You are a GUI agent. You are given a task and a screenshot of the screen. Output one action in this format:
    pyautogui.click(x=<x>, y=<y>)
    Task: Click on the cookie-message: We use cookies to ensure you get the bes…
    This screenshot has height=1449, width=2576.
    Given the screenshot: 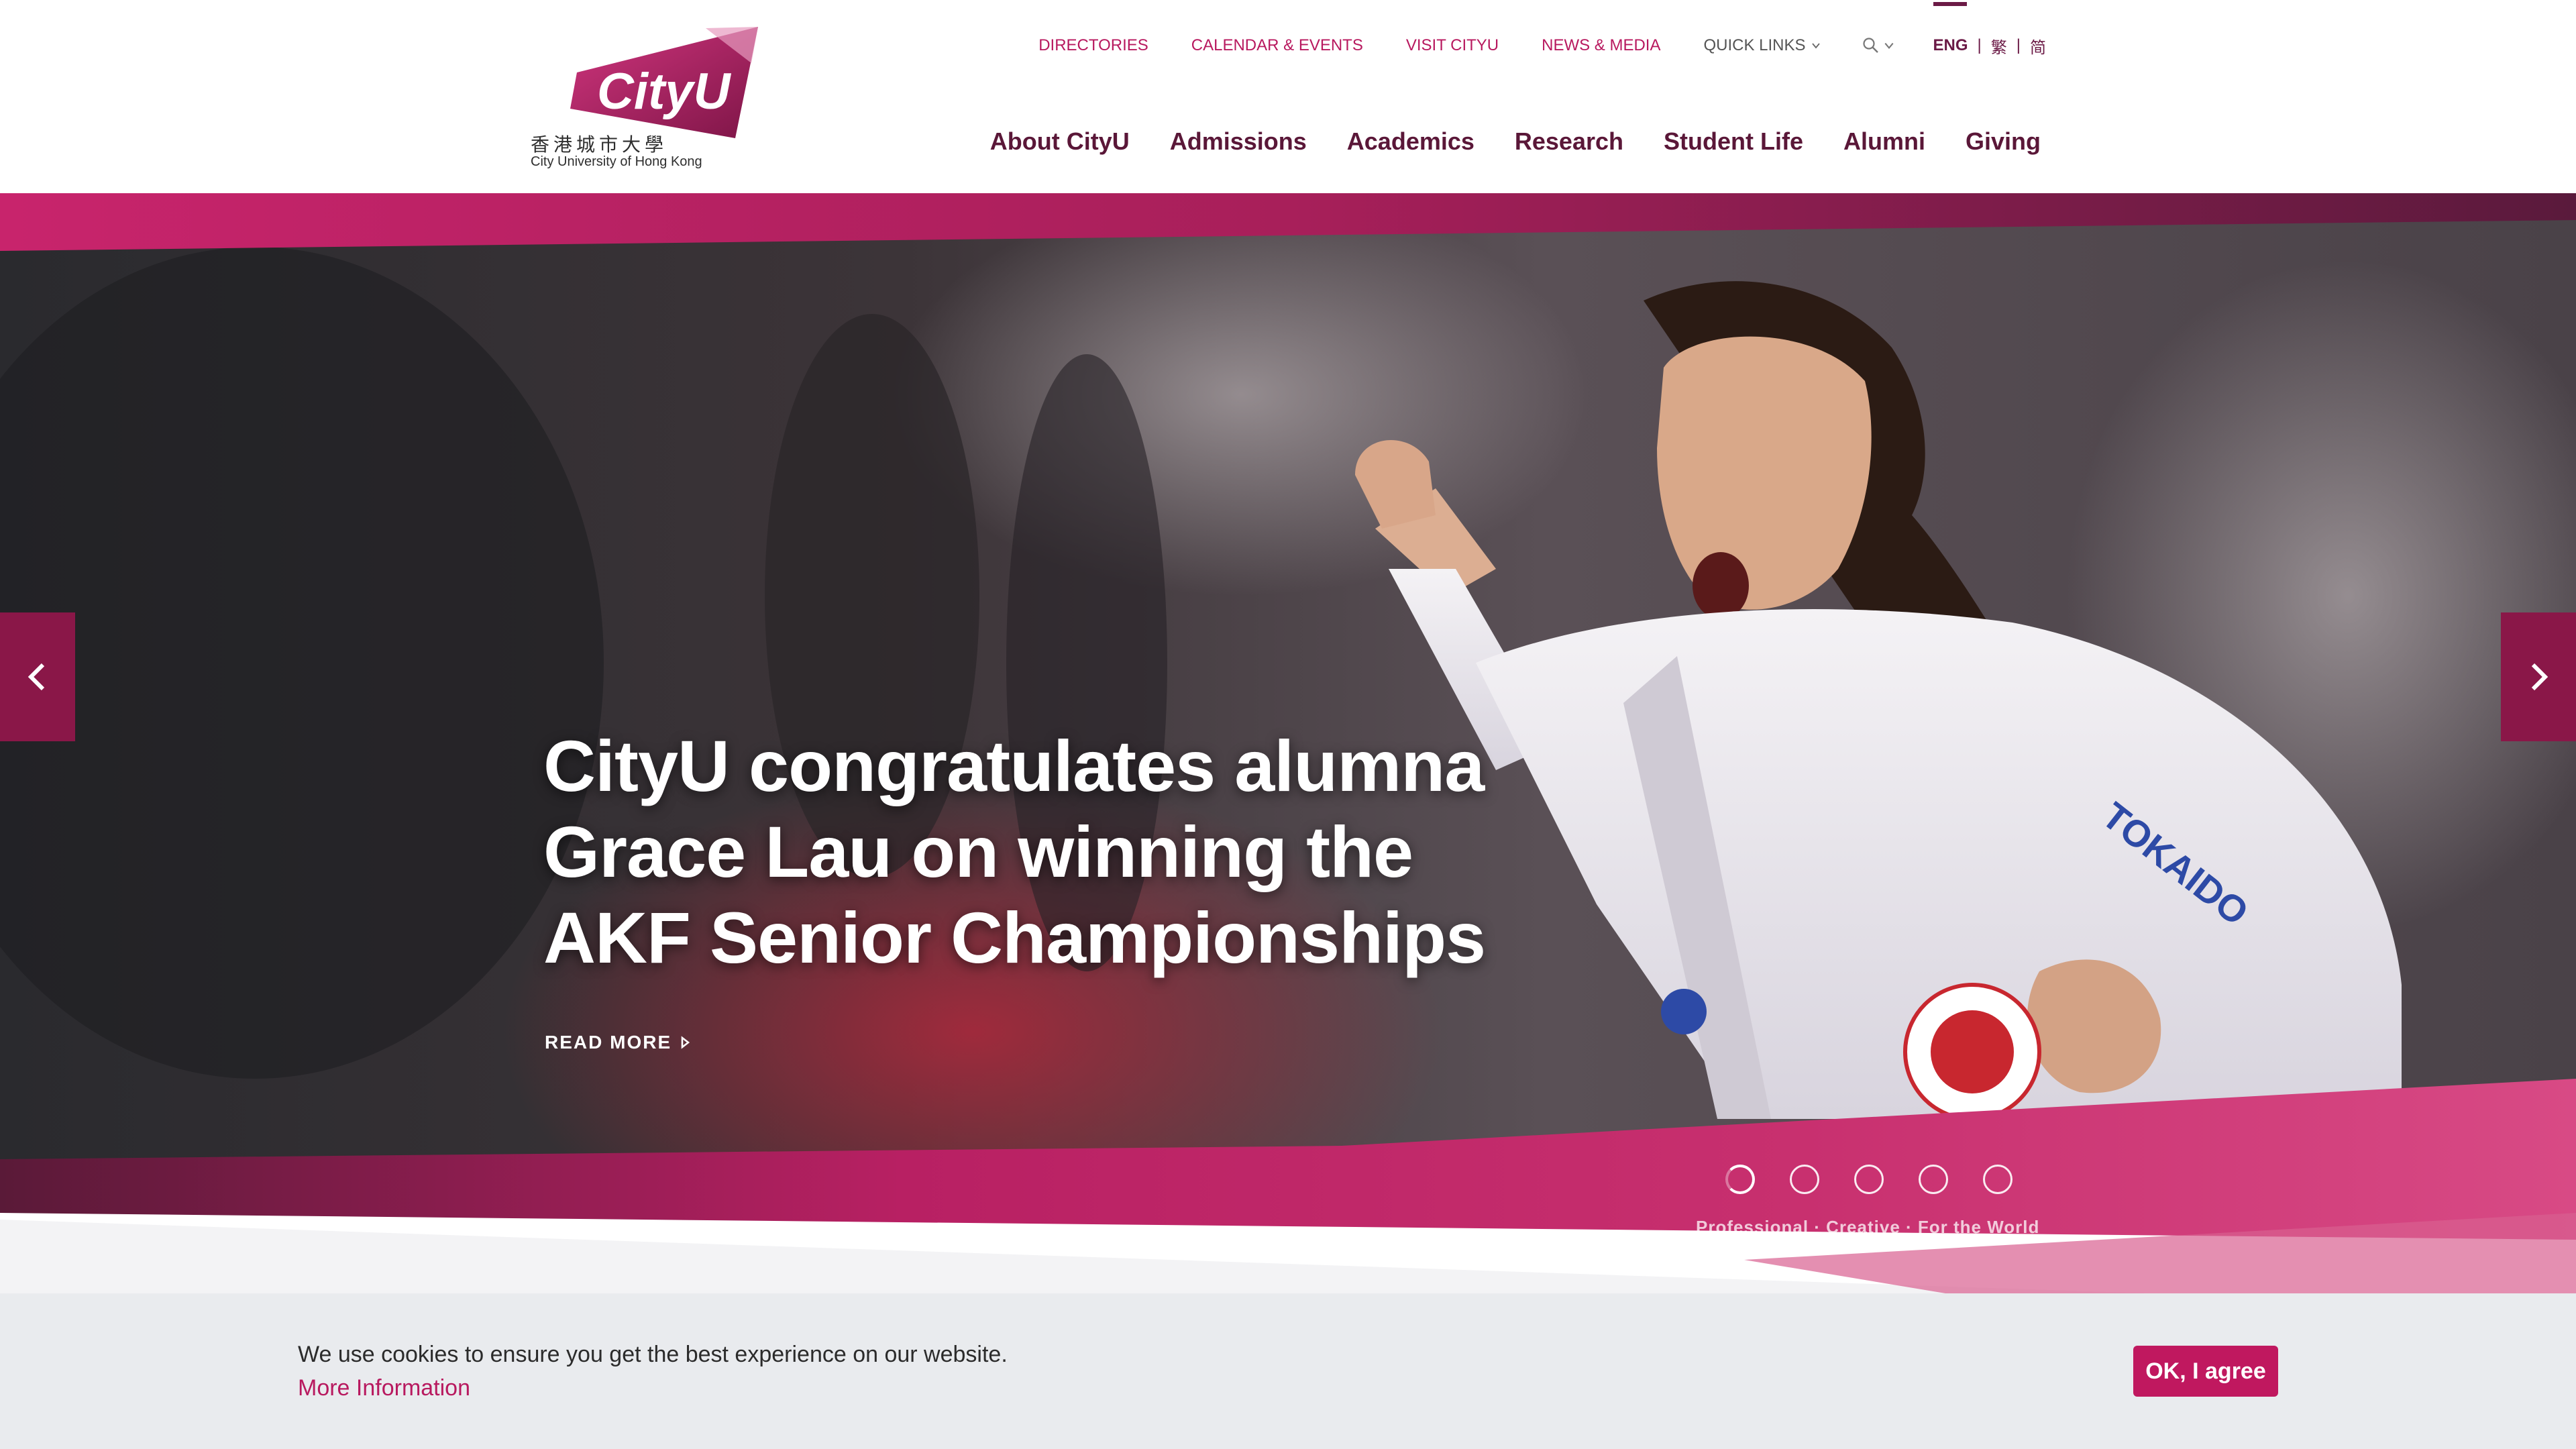 What is the action you would take?
    pyautogui.click(x=653, y=1354)
    